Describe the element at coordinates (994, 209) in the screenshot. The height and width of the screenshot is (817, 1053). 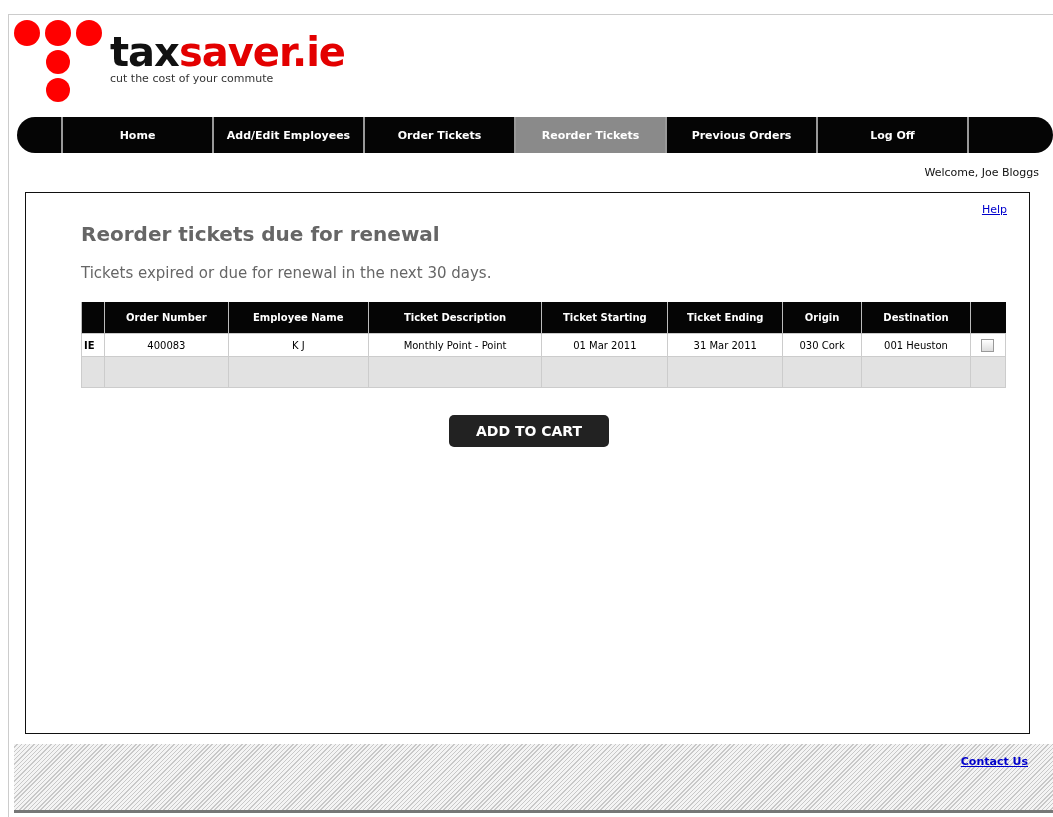
I see `help-link: Help` at that location.